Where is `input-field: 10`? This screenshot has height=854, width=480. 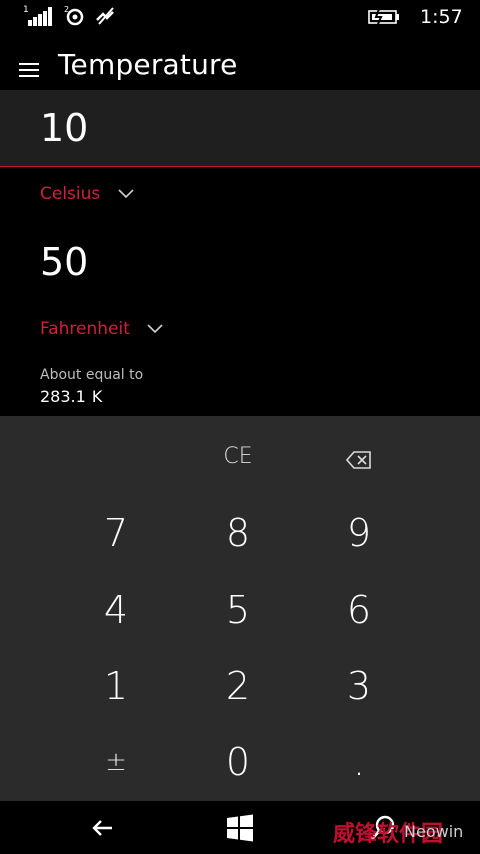
input-field: 10 is located at coordinates (240, 128).